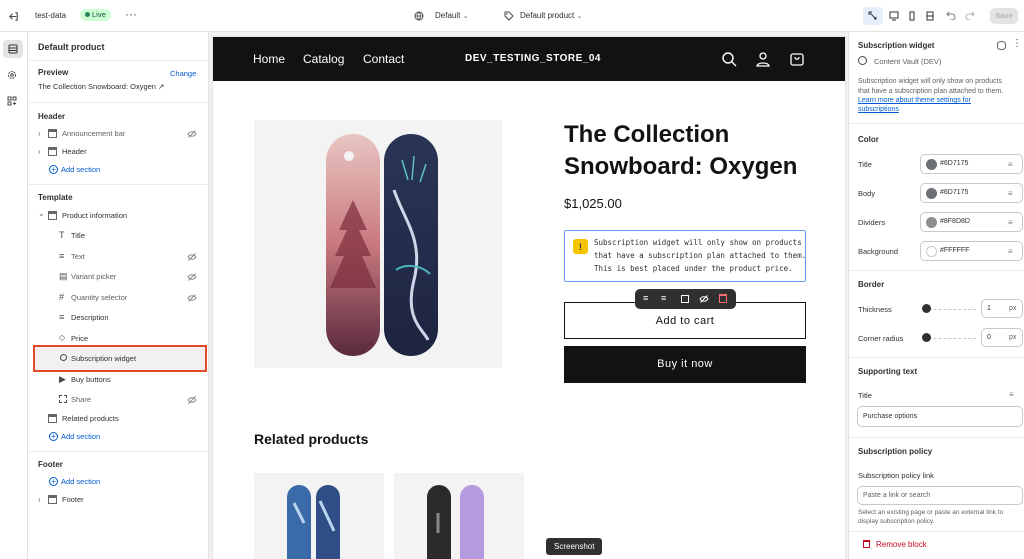 The image size is (1024, 559). What do you see at coordinates (970, 15) in the screenshot?
I see `redo-icon` at bounding box center [970, 15].